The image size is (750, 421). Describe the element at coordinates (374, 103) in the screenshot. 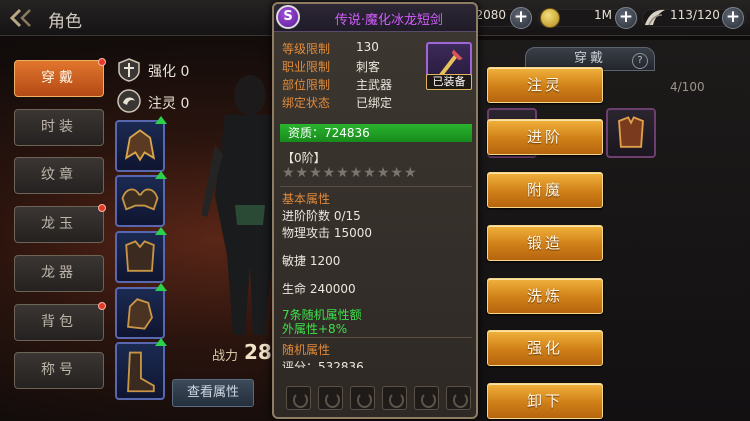

I see `bind-status-value: 已绑定` at that location.